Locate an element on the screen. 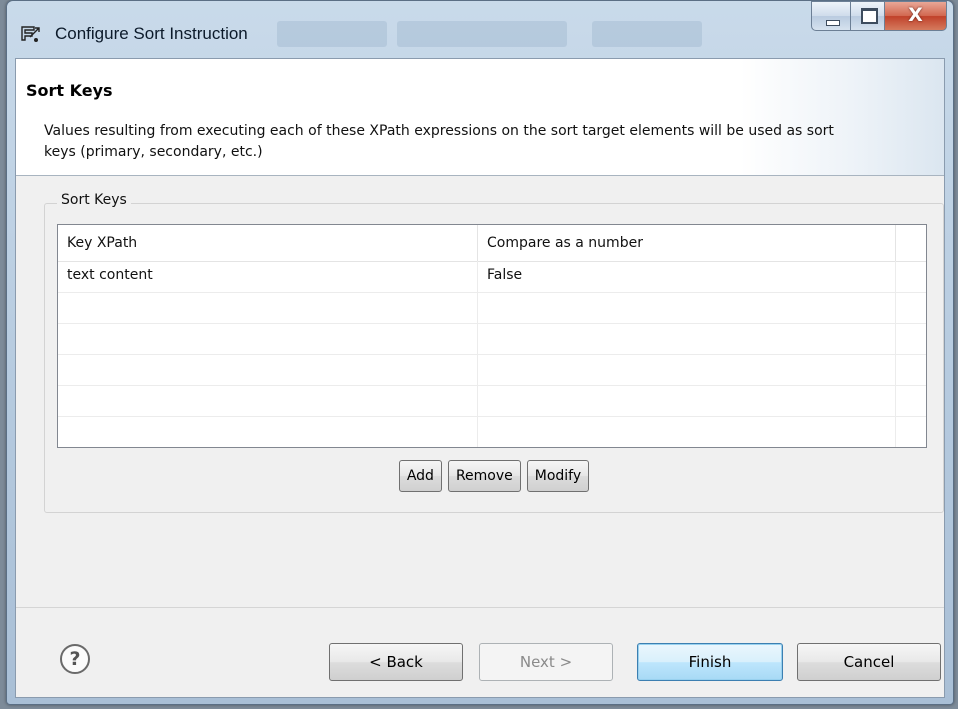 This screenshot has height=709, width=958. footer-divider is located at coordinates (480, 607).